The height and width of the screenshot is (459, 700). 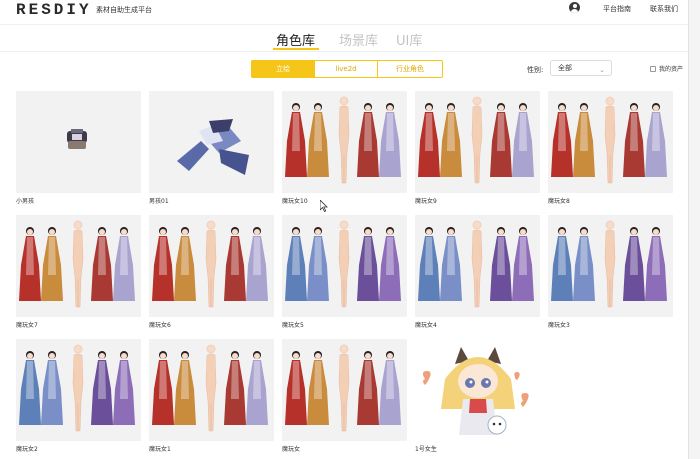 What do you see at coordinates (295, 39) in the screenshot?
I see `tab-role-library: 角色库` at bounding box center [295, 39].